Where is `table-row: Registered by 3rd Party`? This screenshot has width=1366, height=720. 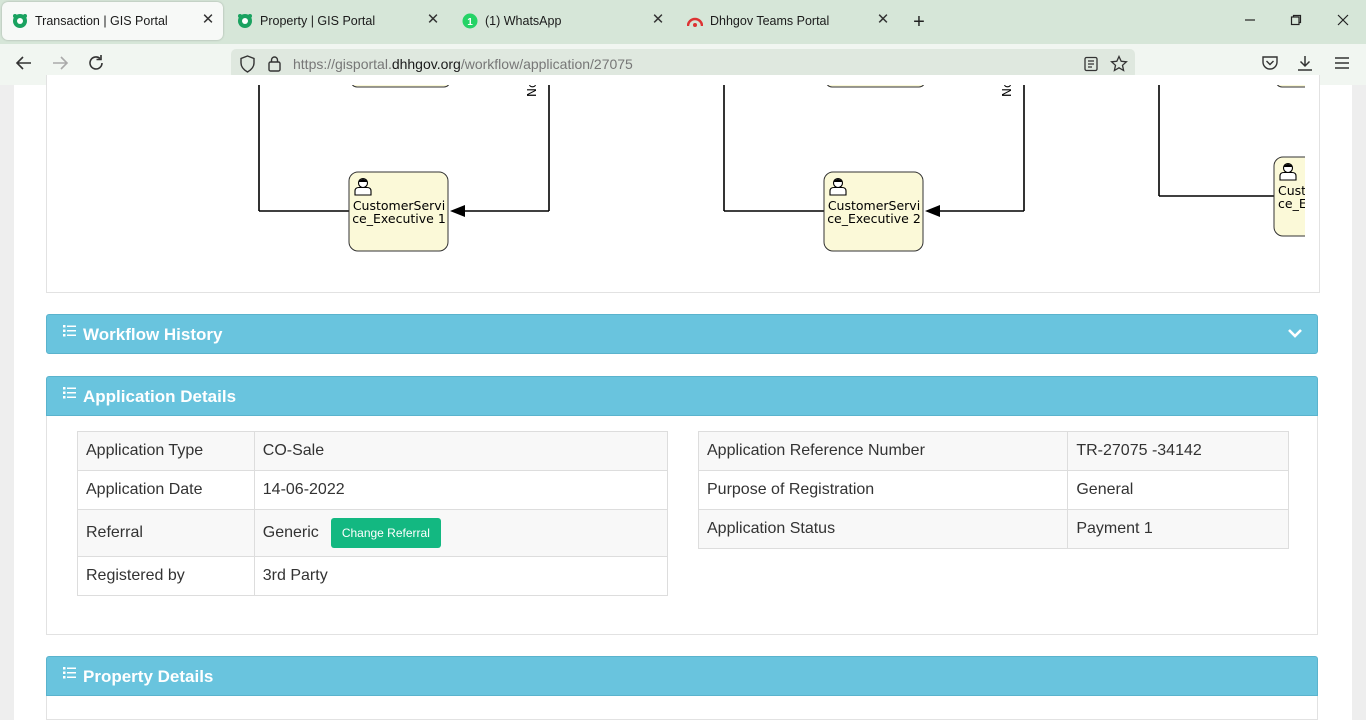
table-row: Registered by 3rd Party is located at coordinates (373, 576).